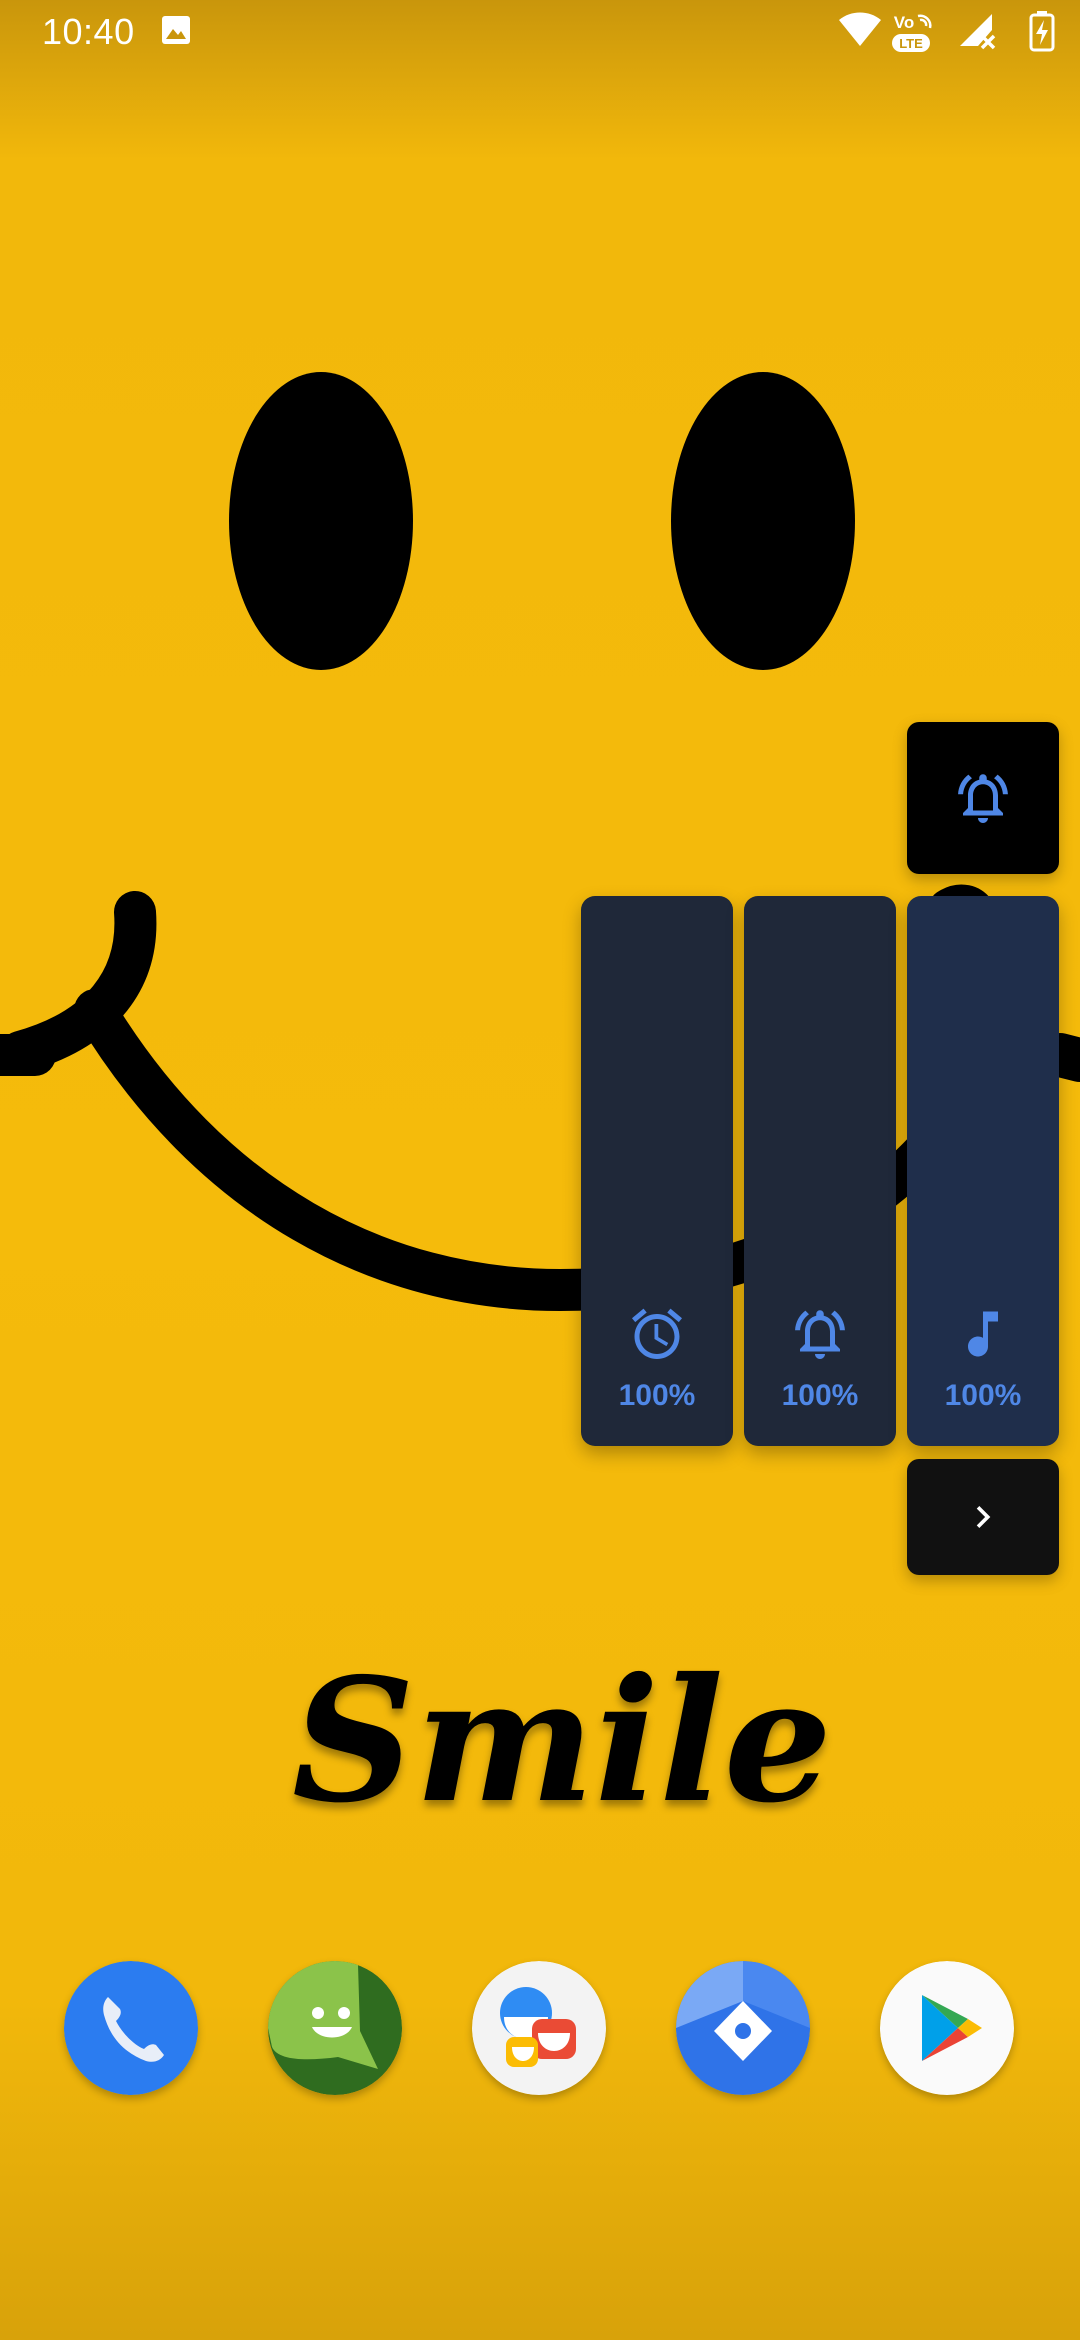 This screenshot has height=2340, width=1080. Describe the element at coordinates (335, 2028) in the screenshot. I see `messaging-app-icon` at that location.